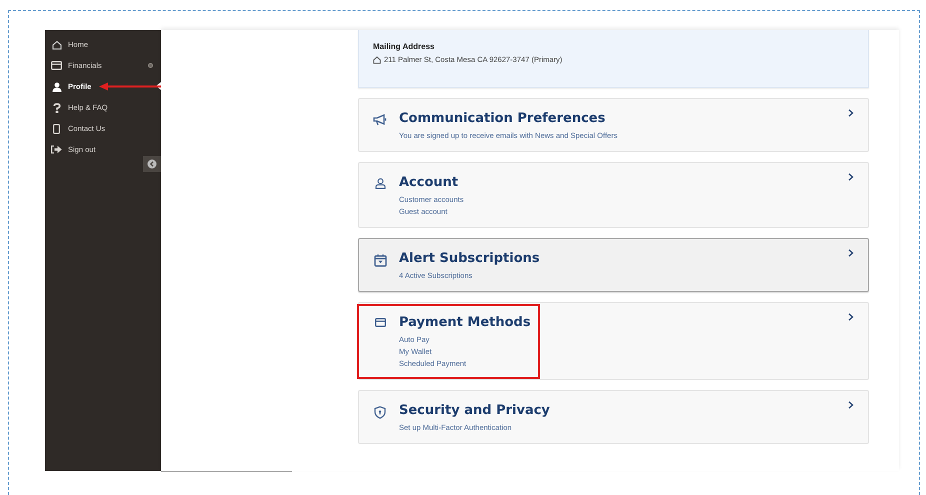 The image size is (926, 495). What do you see at coordinates (56, 149) in the screenshot?
I see `sign-out-icon` at bounding box center [56, 149].